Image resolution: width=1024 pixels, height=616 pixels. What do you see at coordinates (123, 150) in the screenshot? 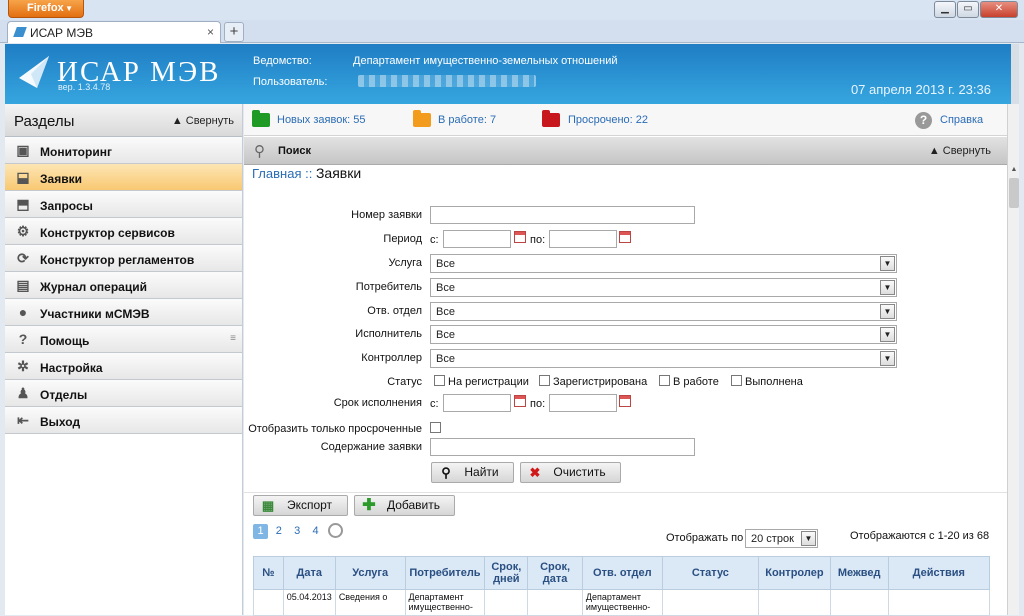
I see `sidebar-item-monitoring: ▣ Мониторинг` at bounding box center [123, 150].